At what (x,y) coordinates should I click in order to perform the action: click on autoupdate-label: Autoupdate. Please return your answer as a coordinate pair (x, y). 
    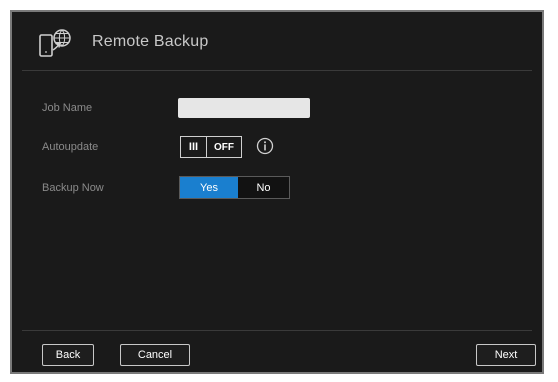
    Looking at the image, I should click on (70, 147).